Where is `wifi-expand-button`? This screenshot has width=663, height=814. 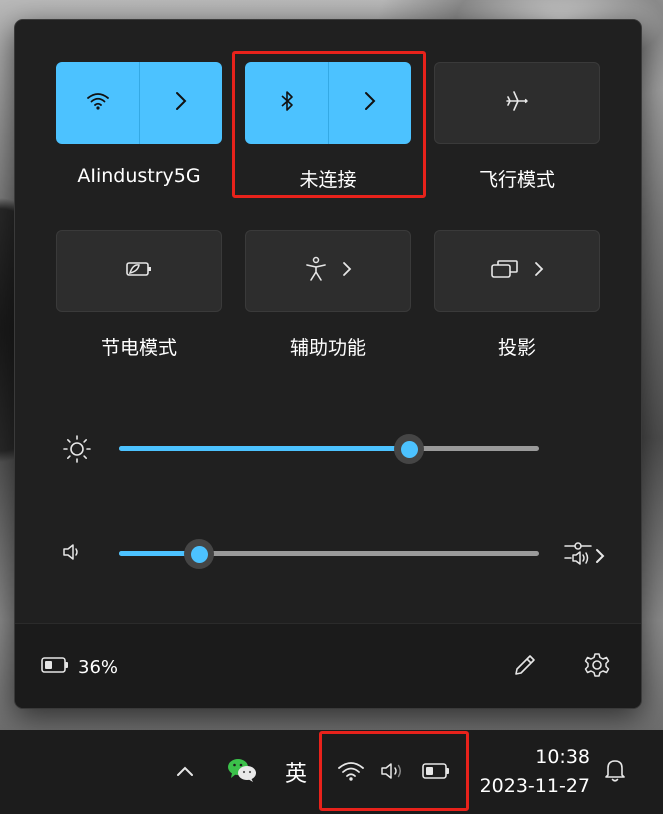 wifi-expand-button is located at coordinates (181, 103).